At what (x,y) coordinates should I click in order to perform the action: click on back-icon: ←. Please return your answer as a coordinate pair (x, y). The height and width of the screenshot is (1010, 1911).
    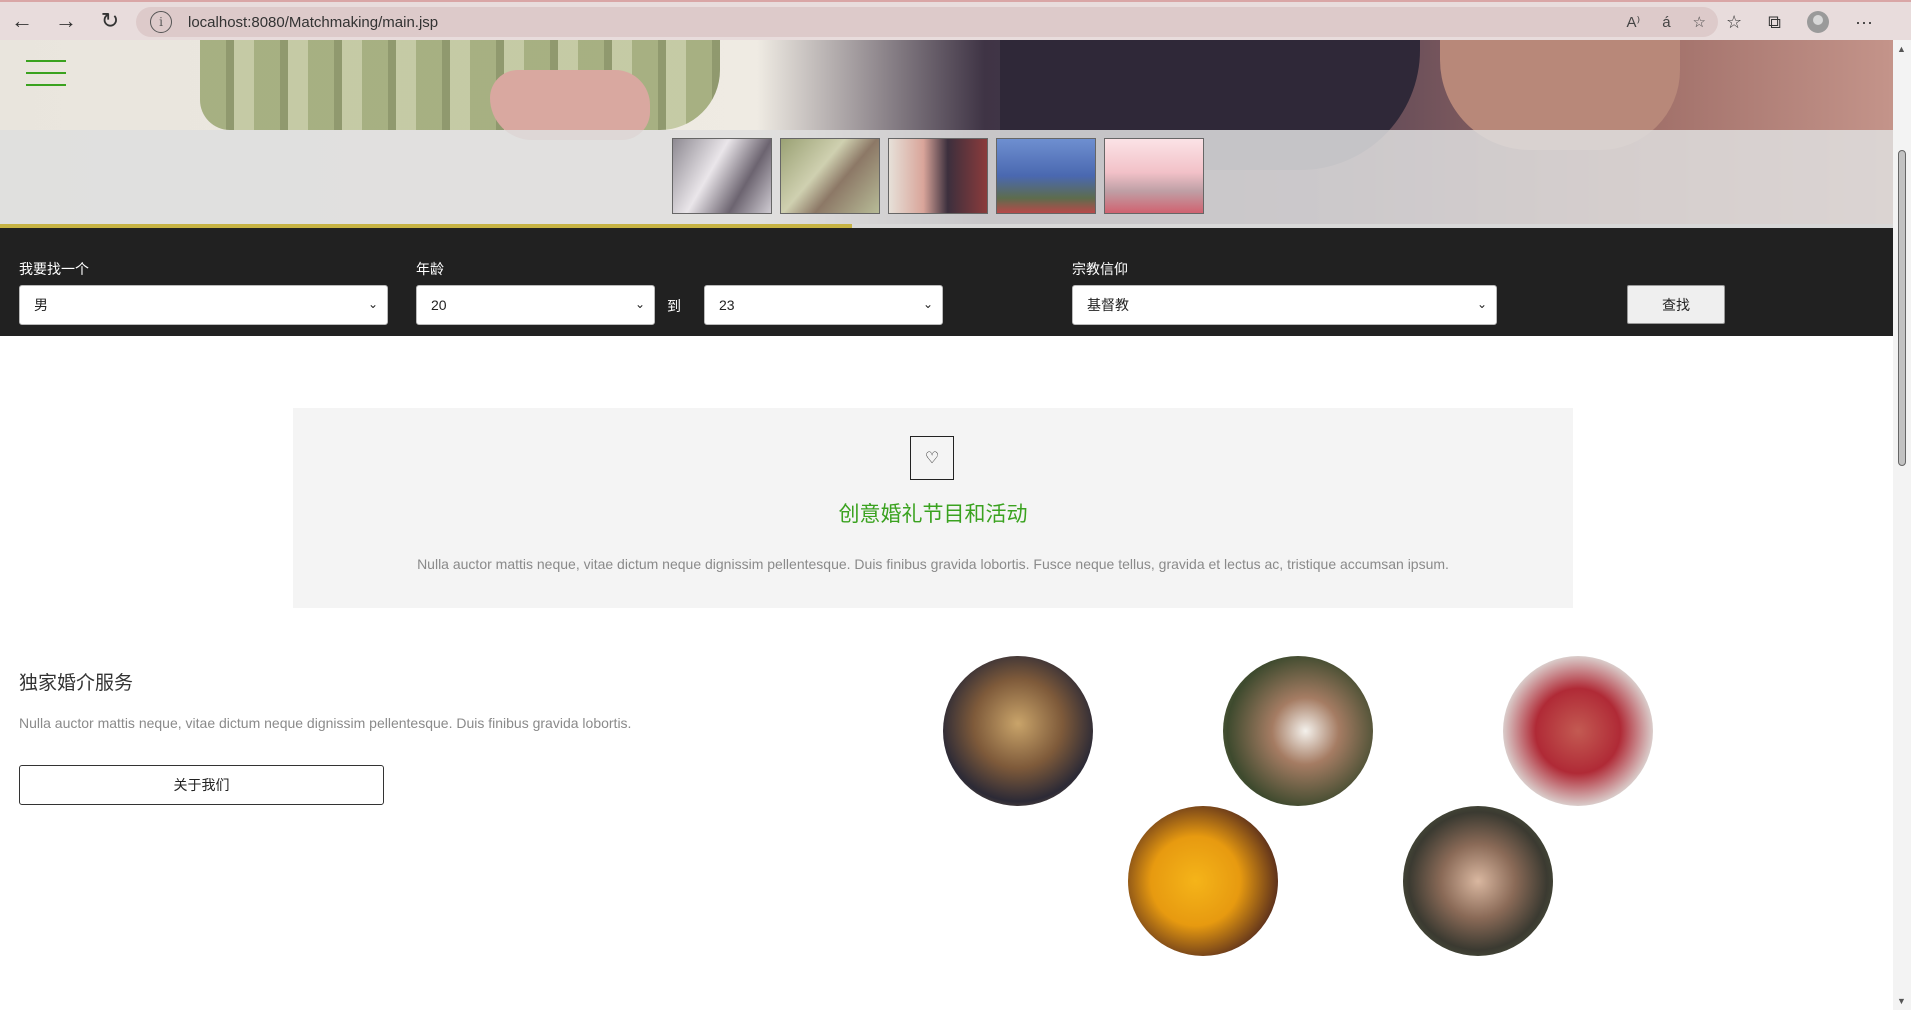
    Looking at the image, I should click on (22, 21).